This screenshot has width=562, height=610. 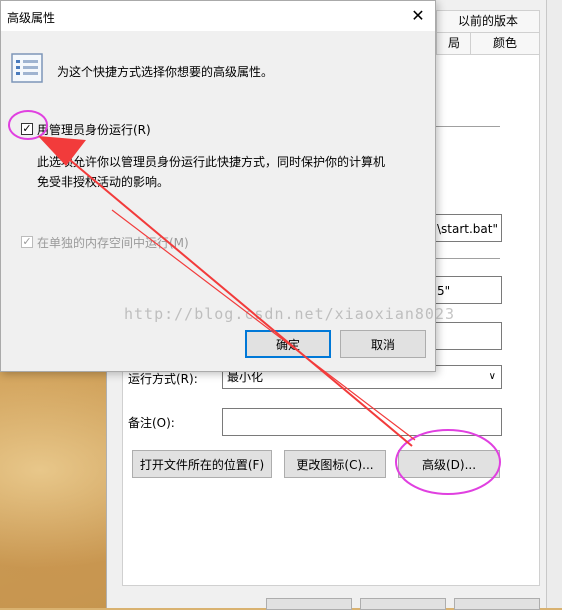 What do you see at coordinates (362, 422) in the screenshot?
I see `comment-field` at bounding box center [362, 422].